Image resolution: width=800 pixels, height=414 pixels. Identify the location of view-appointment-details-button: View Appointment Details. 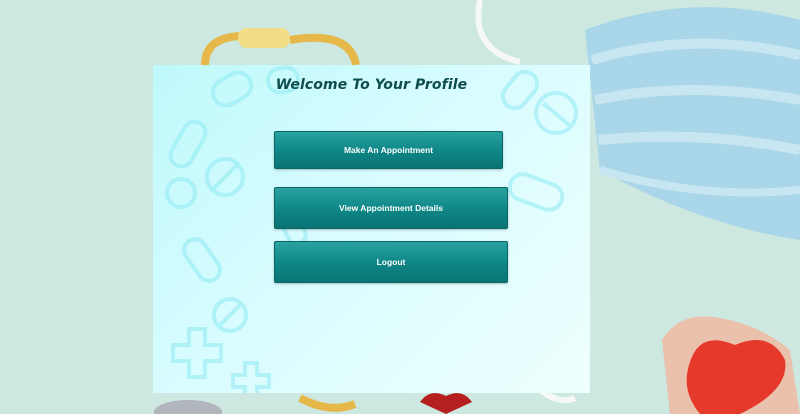
(391, 208).